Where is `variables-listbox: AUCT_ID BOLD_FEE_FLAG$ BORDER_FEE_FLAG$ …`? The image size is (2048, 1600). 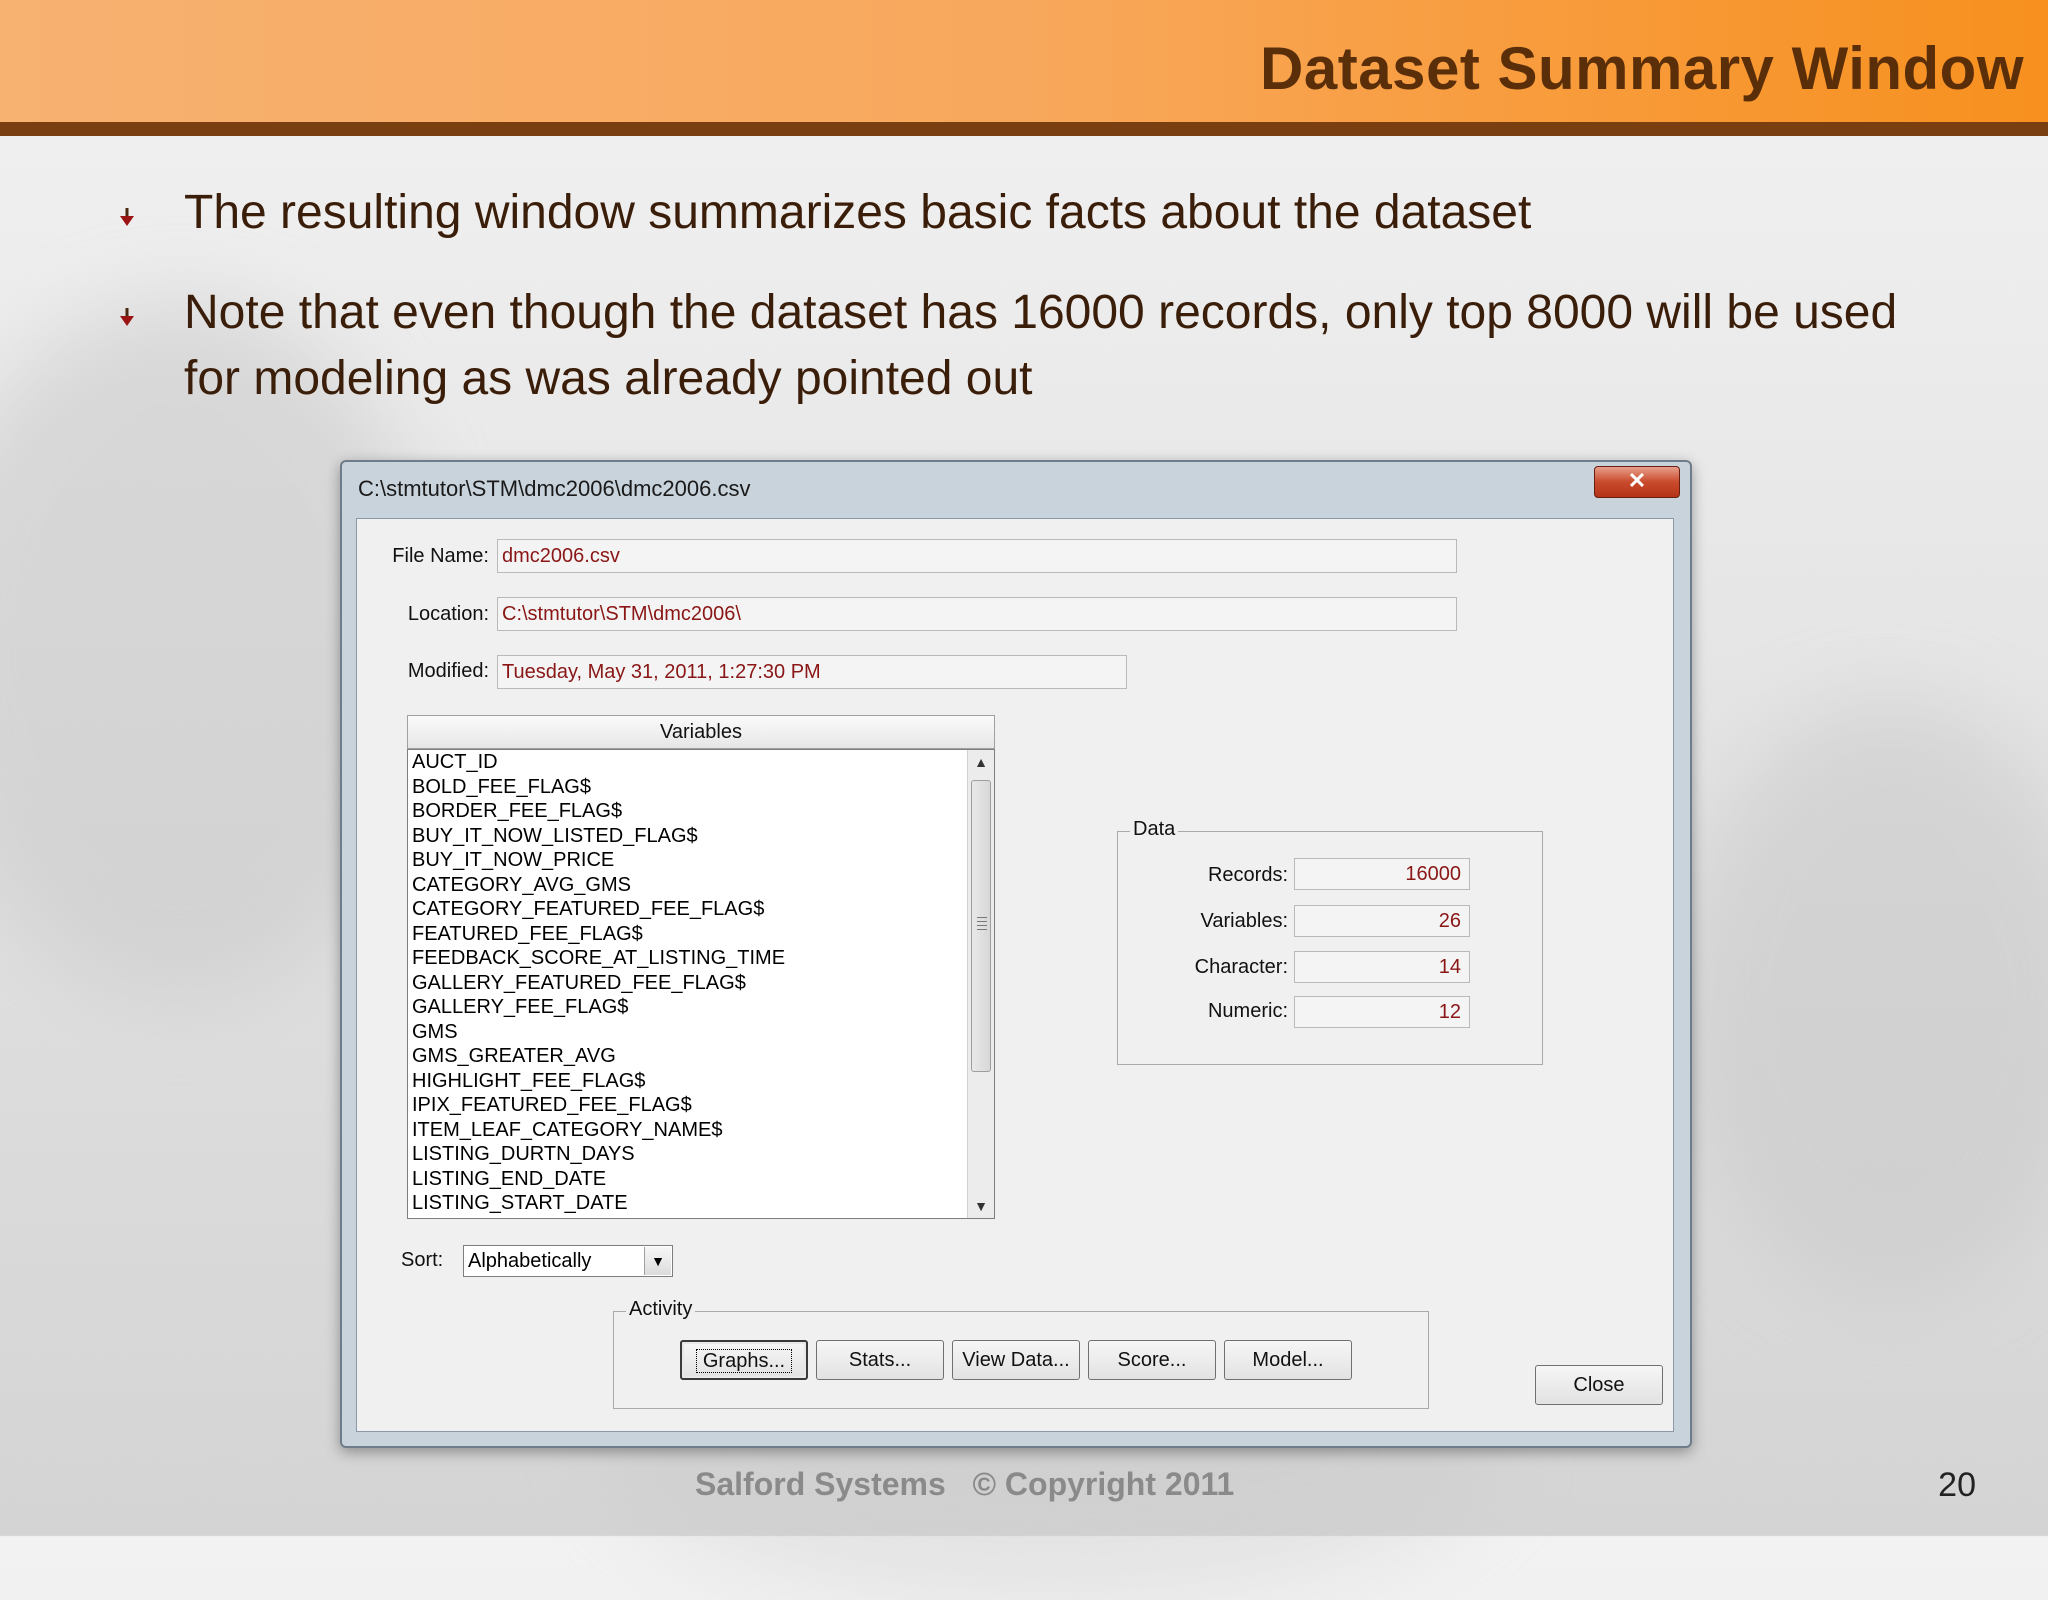
variables-listbox: AUCT_ID BOLD_FEE_FLAG$ BORDER_FEE_FLAG$ … is located at coordinates (701, 984).